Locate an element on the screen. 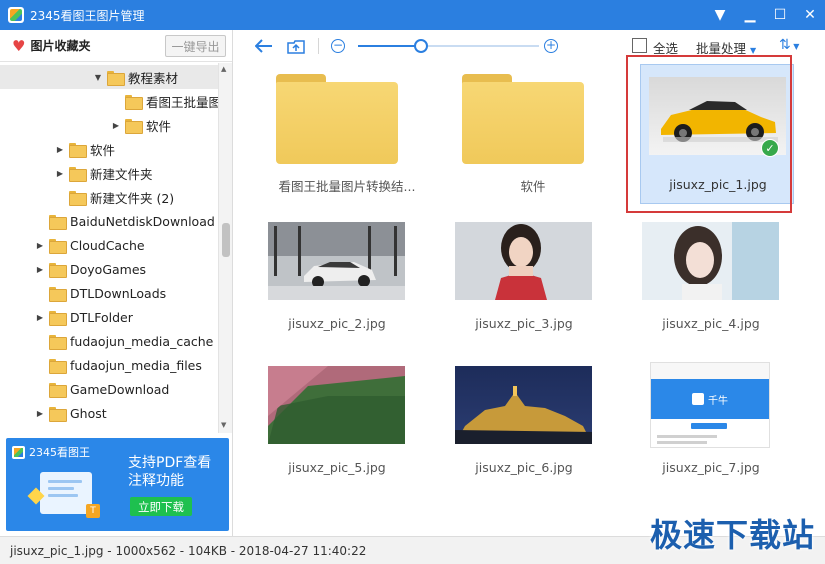 The width and height of the screenshot is (825, 564). image-item: jisuxz_pic_5.jpg is located at coordinates (337, 426).